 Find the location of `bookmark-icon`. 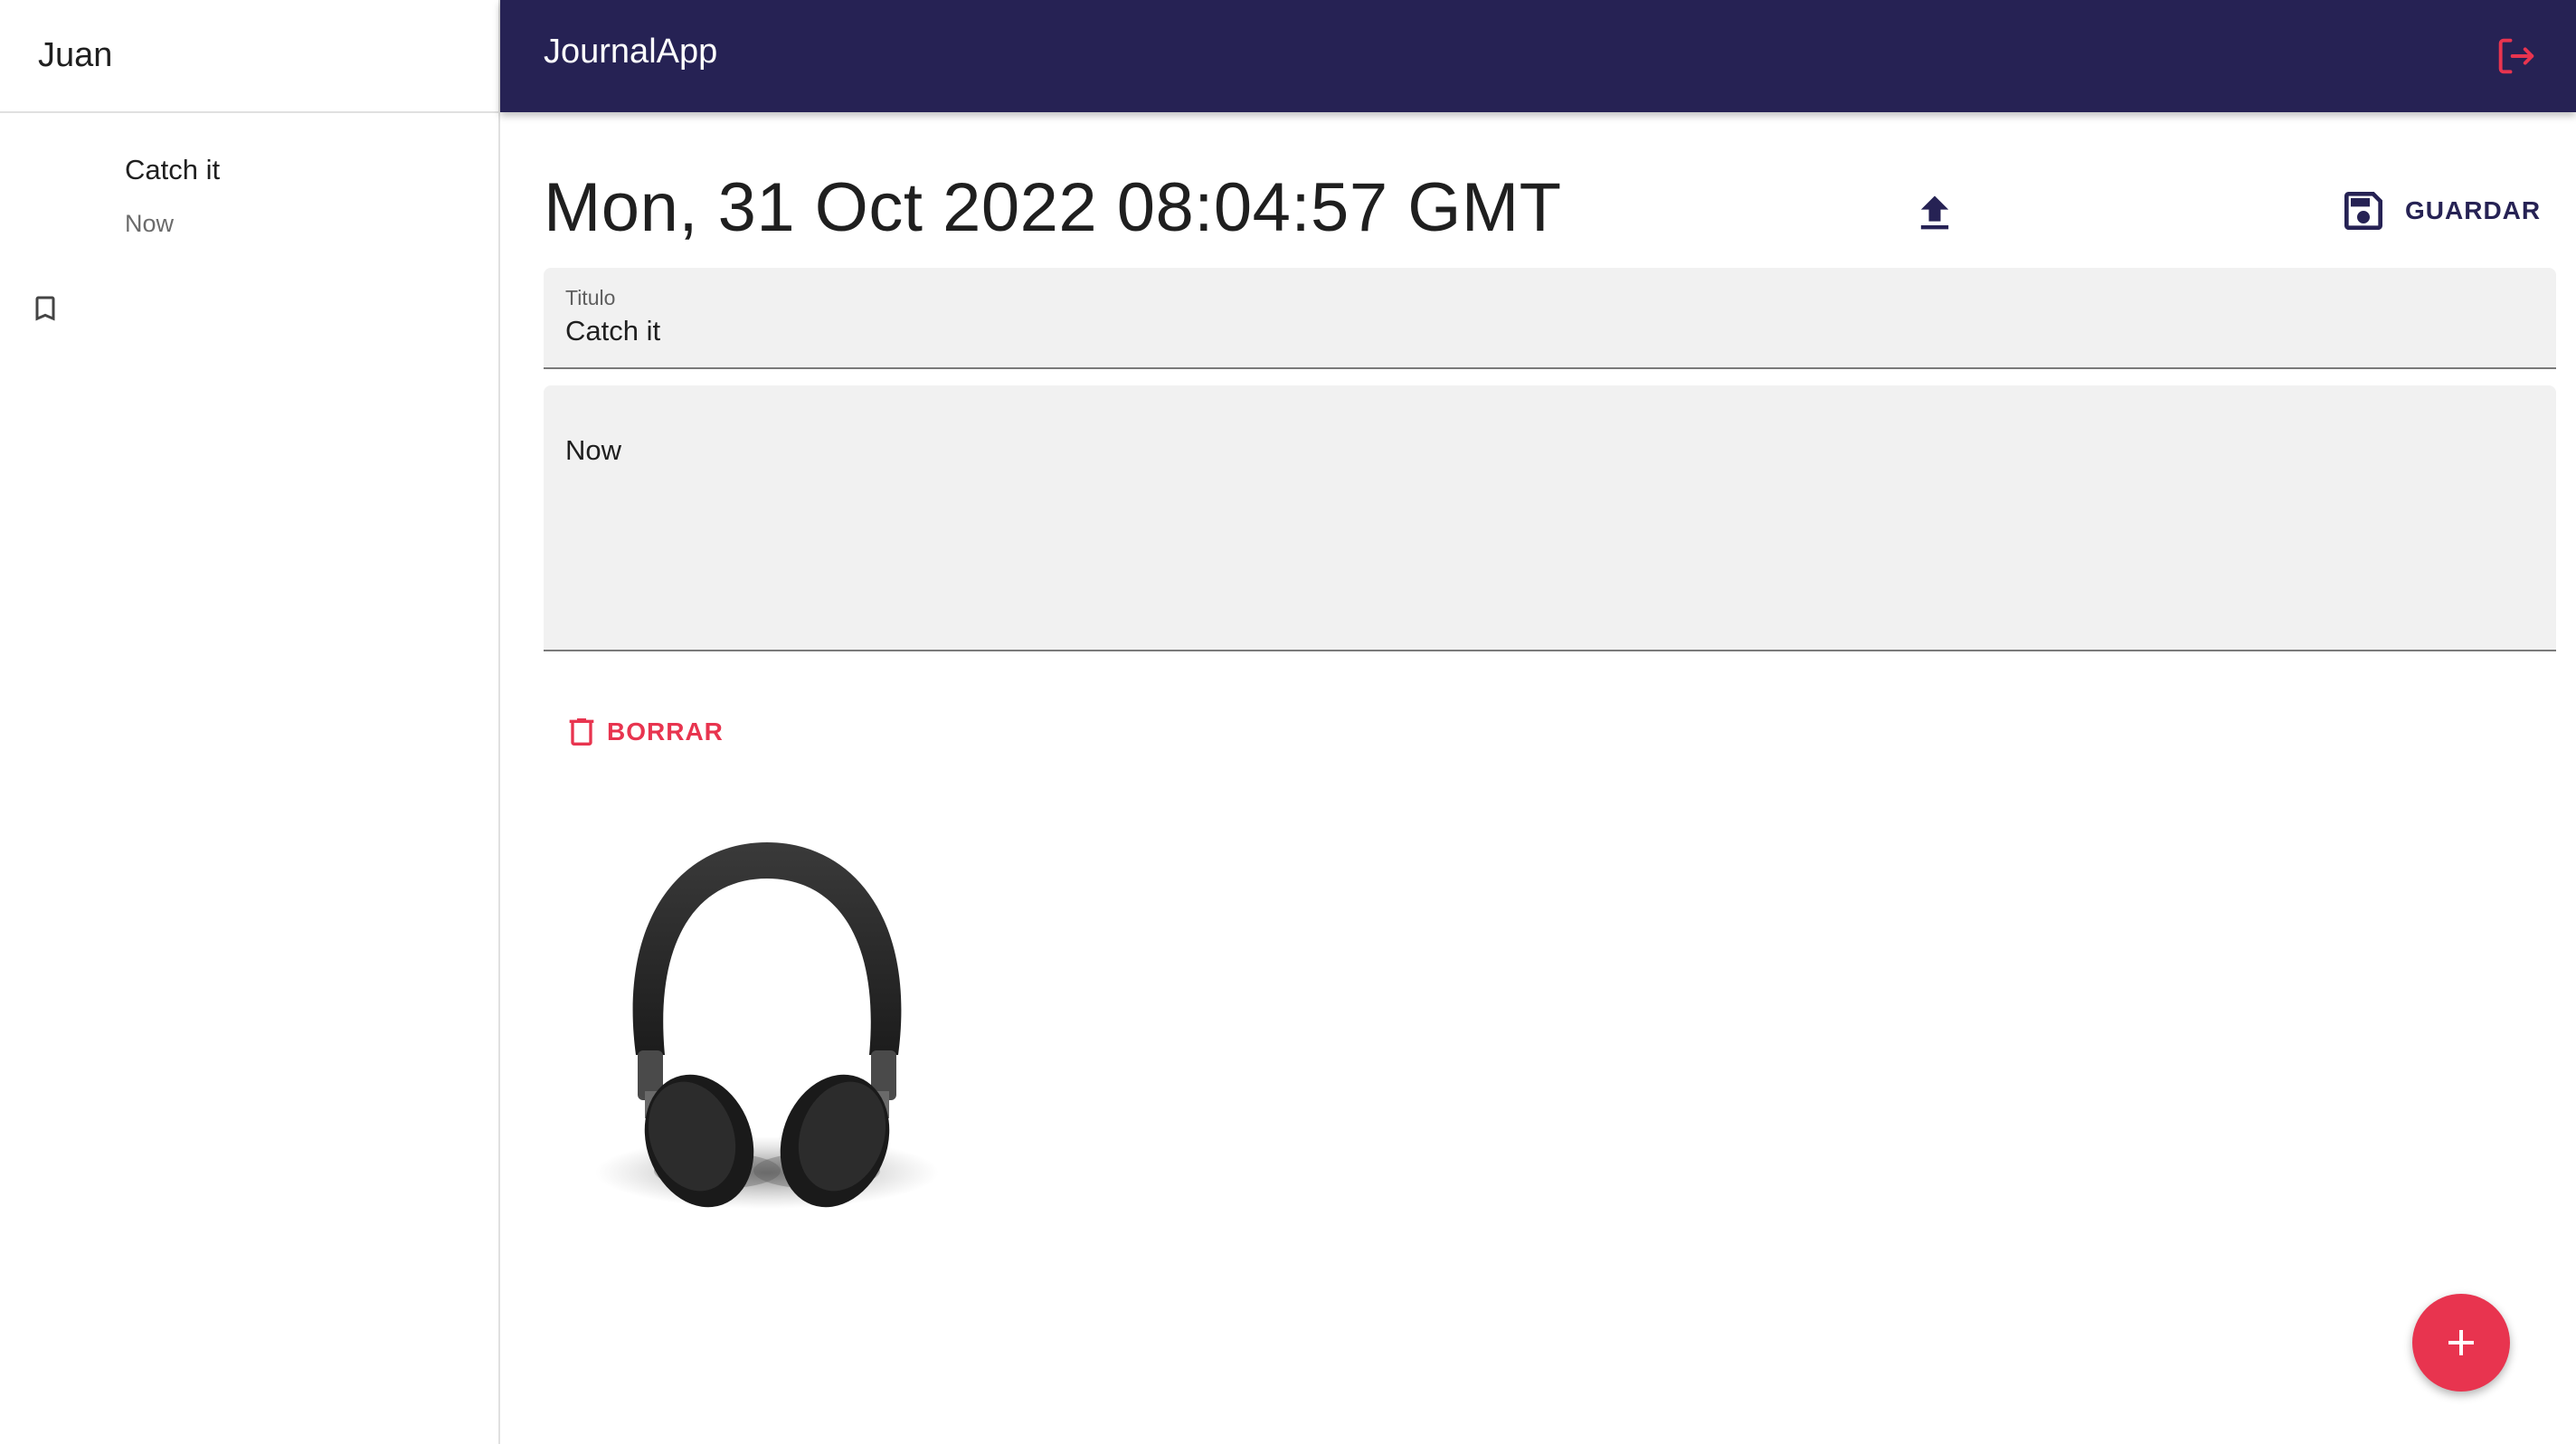

bookmark-icon is located at coordinates (45, 309).